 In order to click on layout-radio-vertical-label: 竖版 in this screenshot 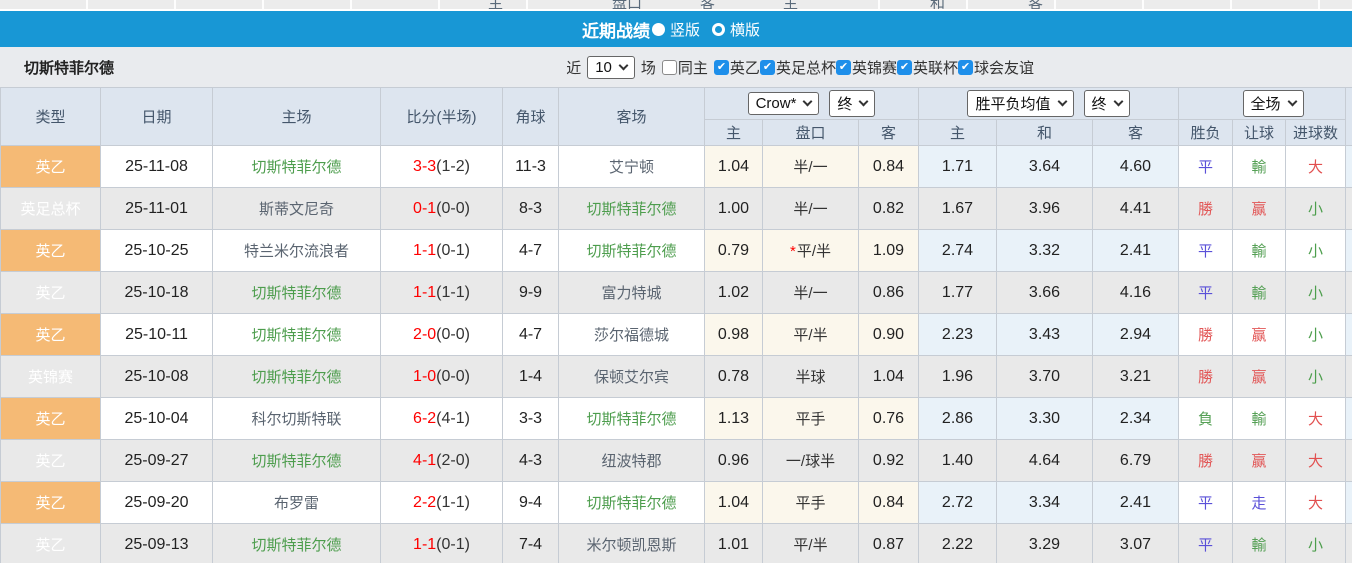, I will do `click(685, 29)`.